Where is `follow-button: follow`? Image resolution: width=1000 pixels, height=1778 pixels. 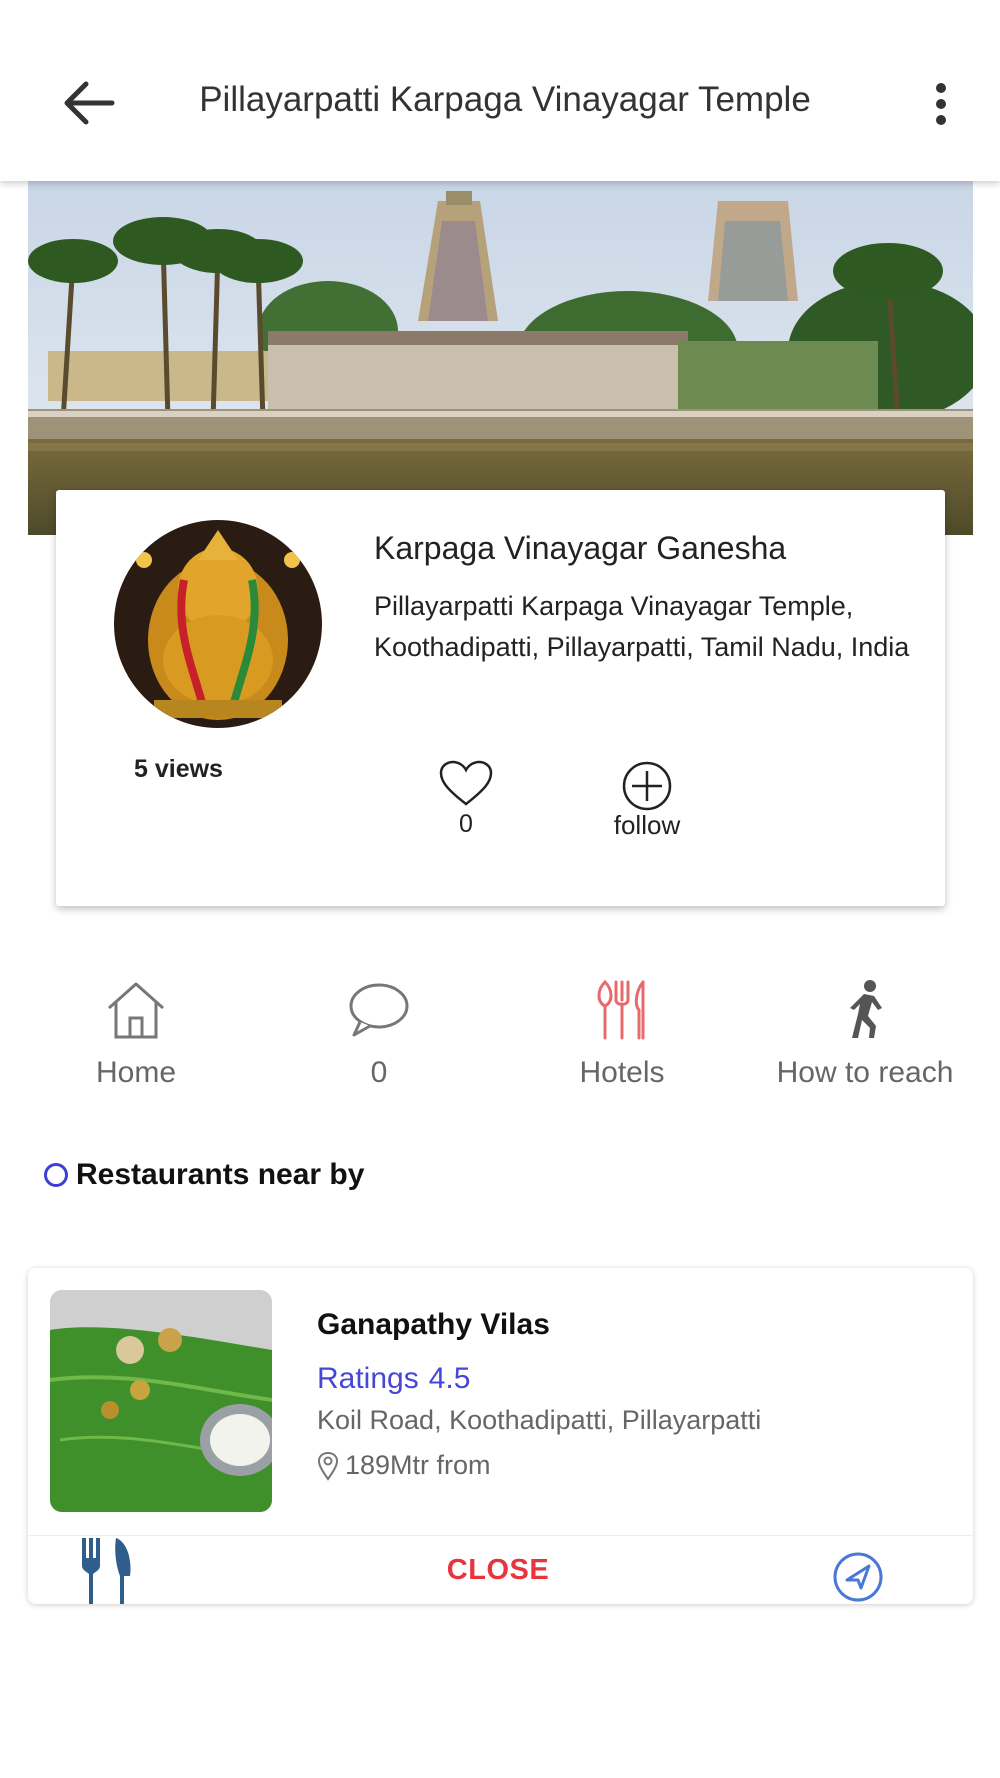 follow-button: follow is located at coordinates (647, 800).